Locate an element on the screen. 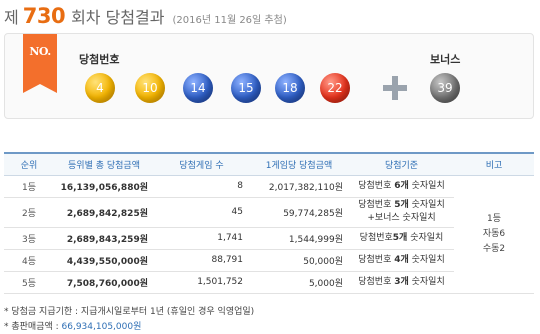  winner-count-cell: 1,501,752 is located at coordinates (201, 282).